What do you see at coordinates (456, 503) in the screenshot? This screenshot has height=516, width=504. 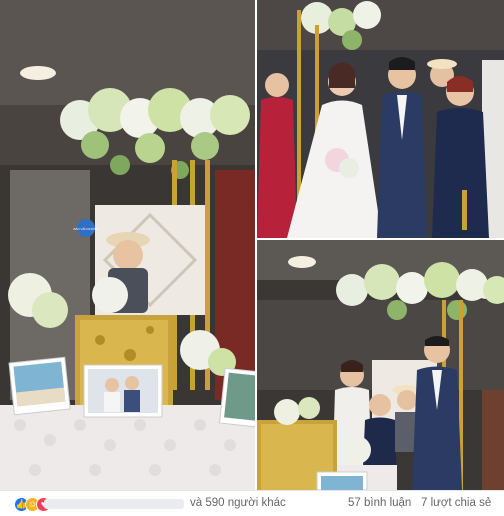 I see `shares-count-link: 7 lượt chia sẻ` at bounding box center [456, 503].